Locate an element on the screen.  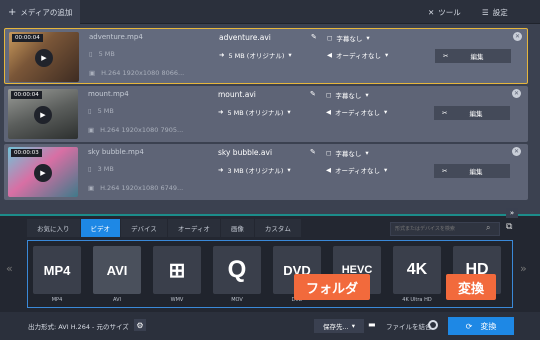
save-to-select: 保存先... ▾ is located at coordinates (339, 326).